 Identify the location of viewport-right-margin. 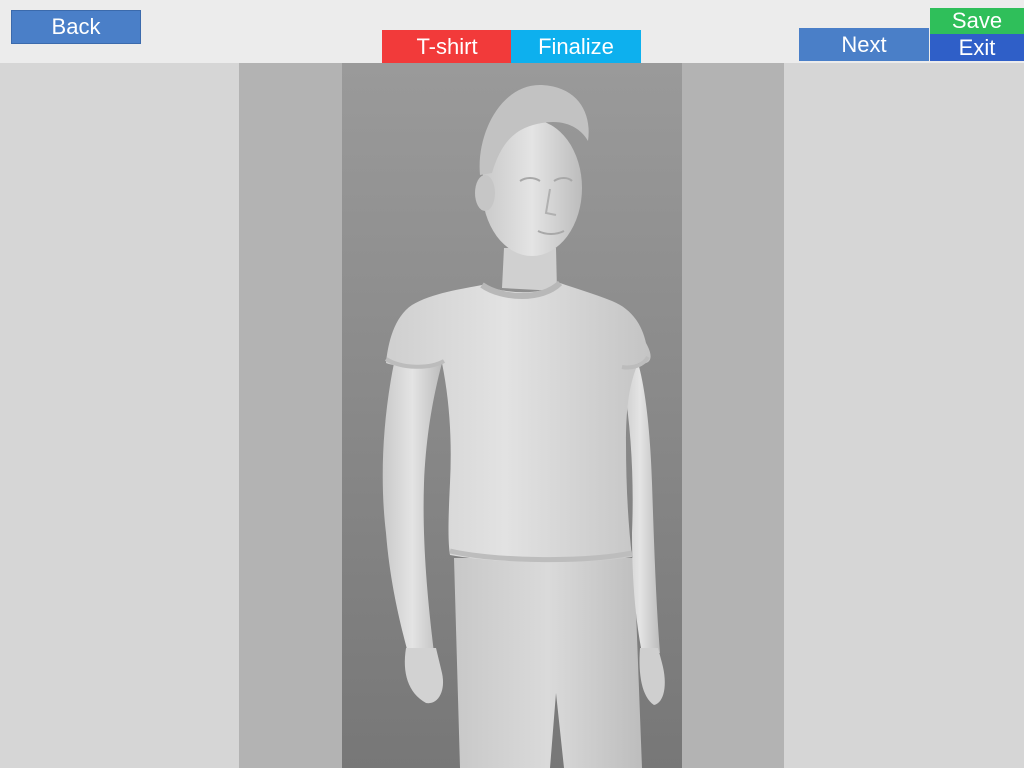
(733, 415).